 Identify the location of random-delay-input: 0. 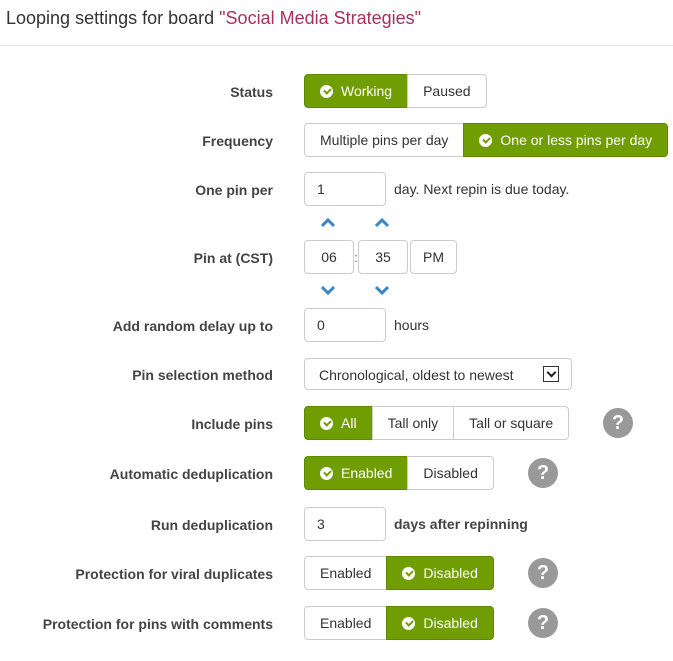
(345, 325).